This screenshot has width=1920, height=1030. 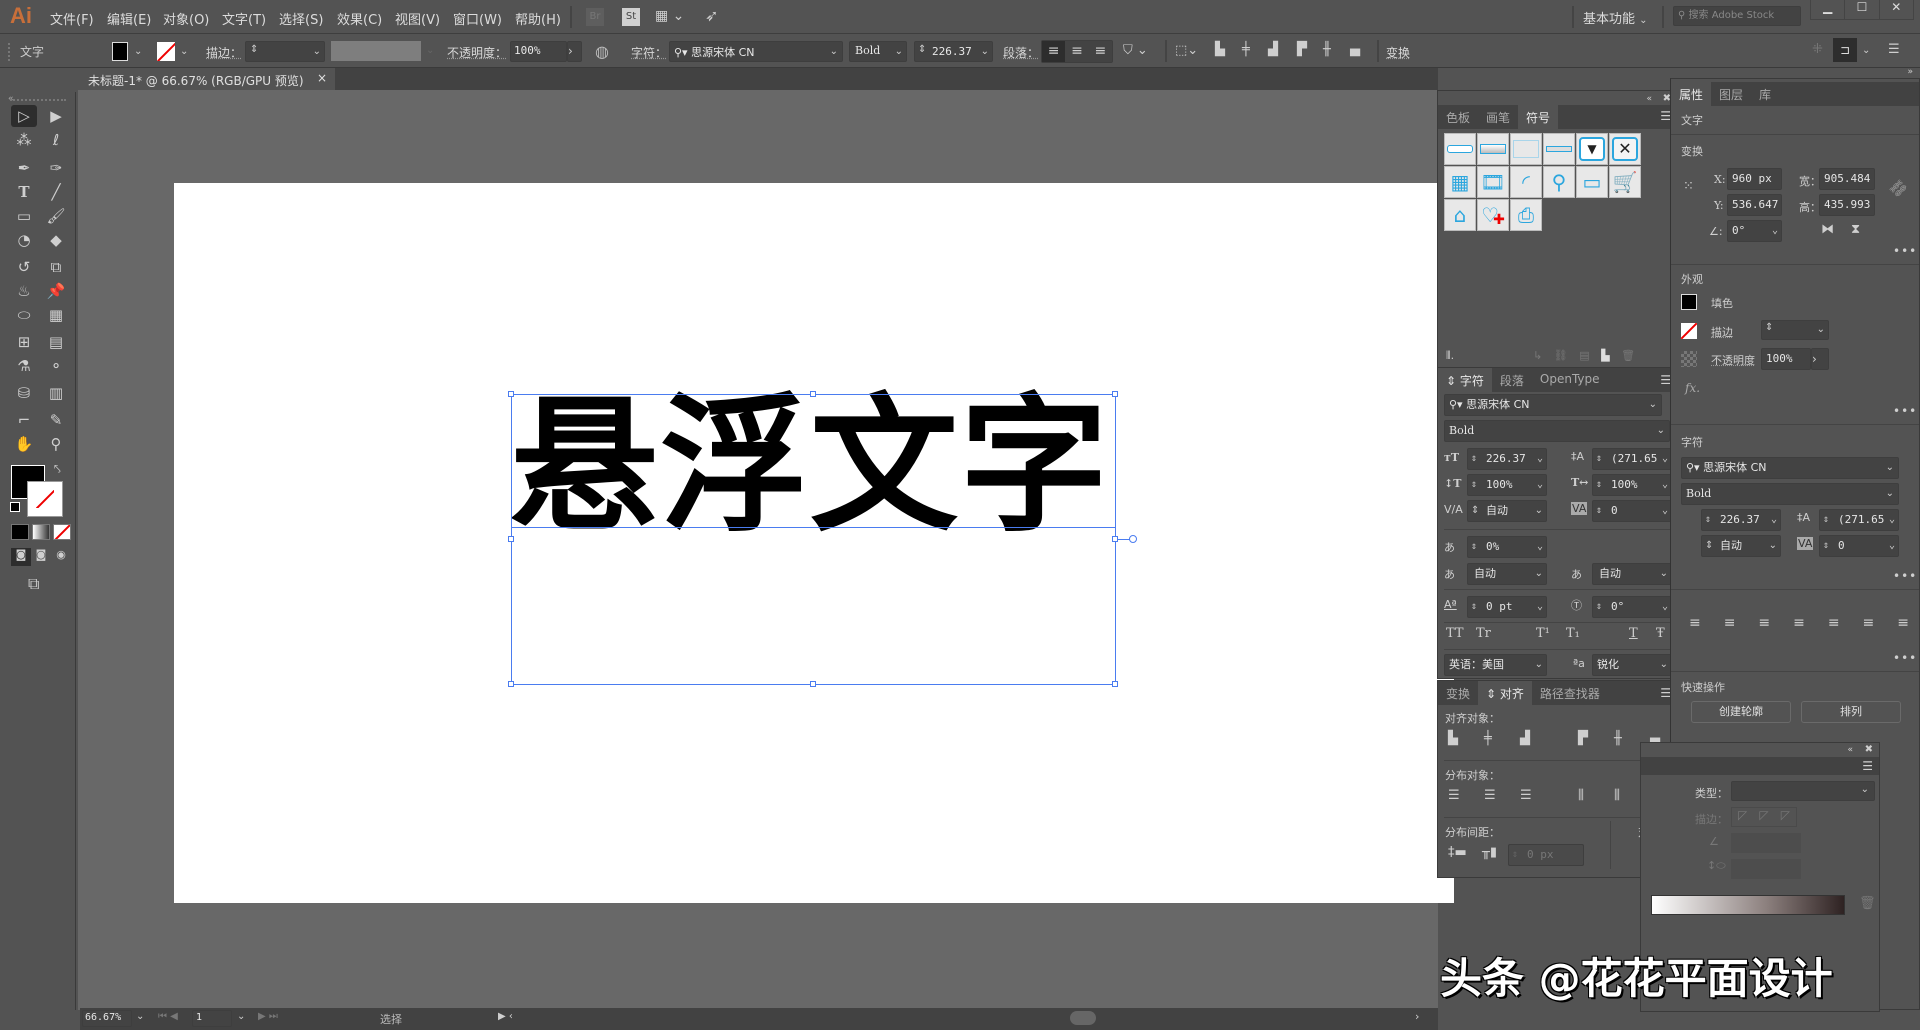 I want to click on symbol-button-rounded, so click(x=1460, y=149).